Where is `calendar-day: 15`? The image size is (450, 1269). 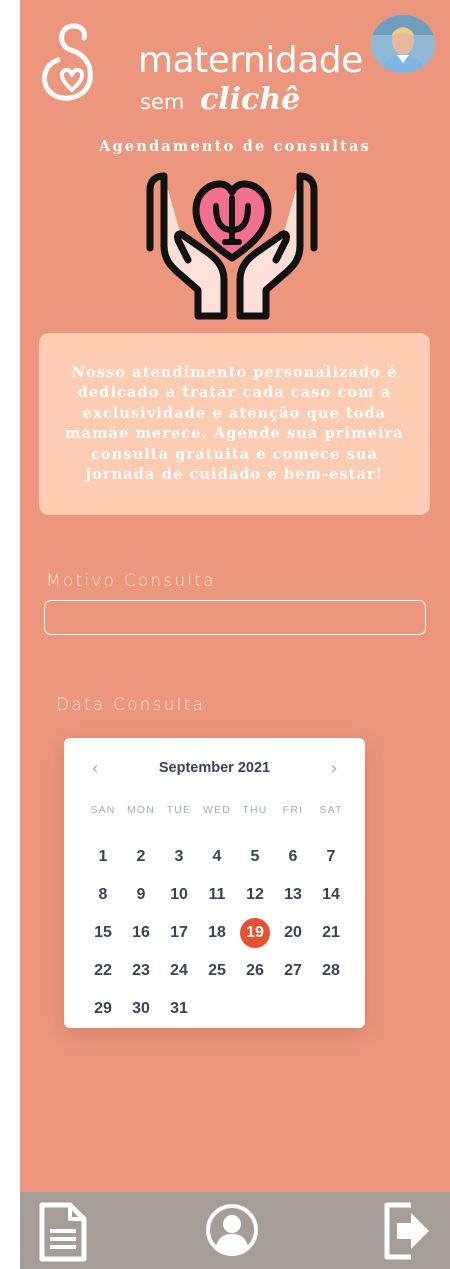 calendar-day: 15 is located at coordinates (103, 933).